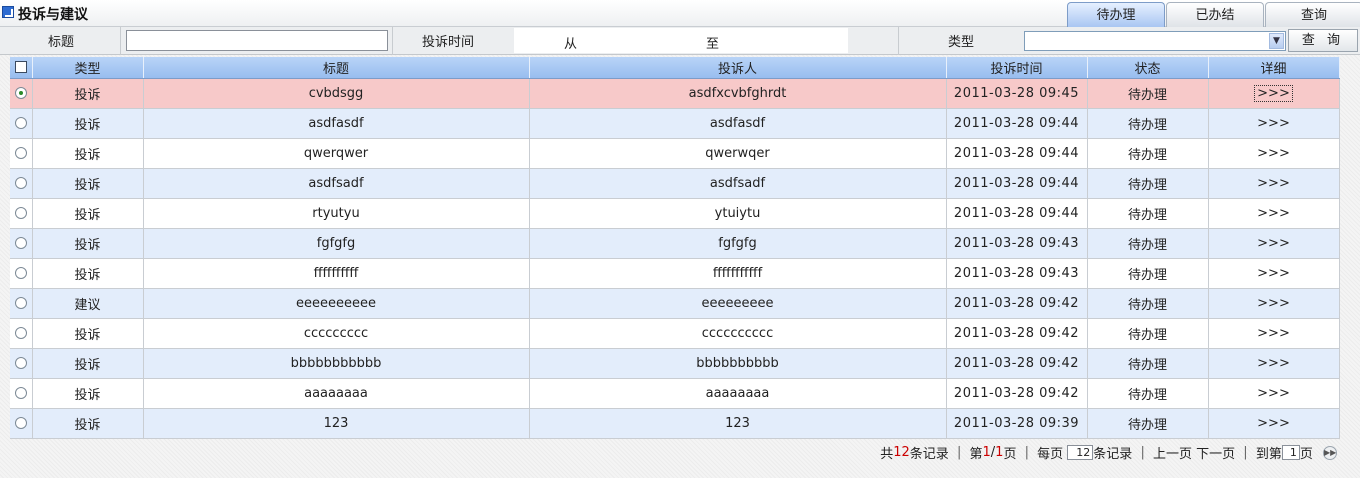  What do you see at coordinates (675, 393) in the screenshot?
I see `table-row: 投诉 aaaaaaaa aaaaaaaa 2011-03-28 09:42 待办理 >>>` at bounding box center [675, 393].